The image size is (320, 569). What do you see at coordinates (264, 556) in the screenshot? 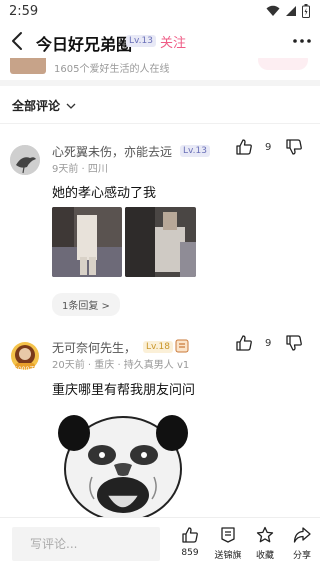
I see `action-label: 收藏` at bounding box center [264, 556].